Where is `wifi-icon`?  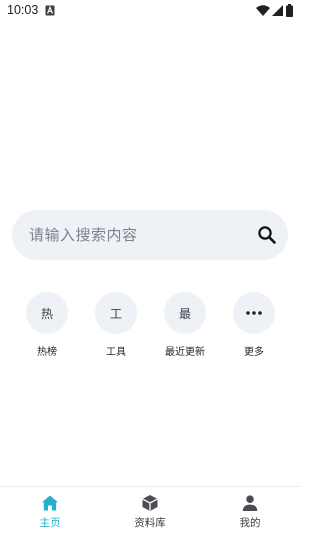
wifi-icon is located at coordinates (263, 10).